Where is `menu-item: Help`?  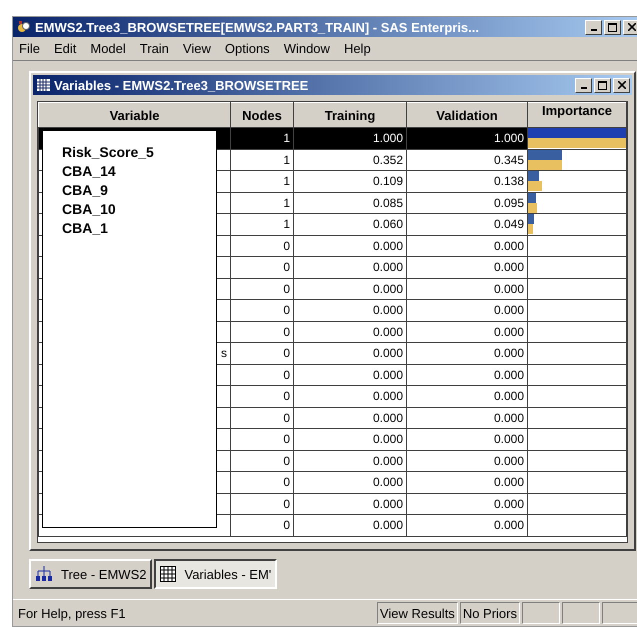 menu-item: Help is located at coordinates (357, 48).